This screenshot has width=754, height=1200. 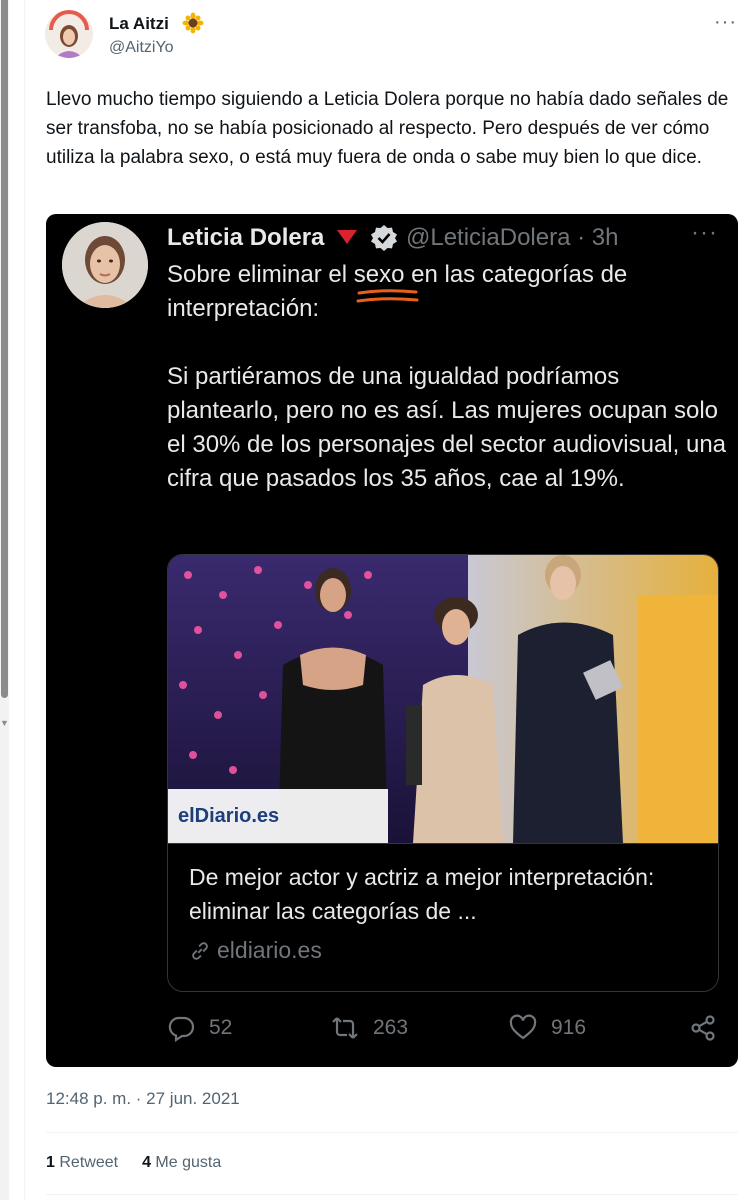 What do you see at coordinates (345, 1028) in the screenshot?
I see `retweet-icon` at bounding box center [345, 1028].